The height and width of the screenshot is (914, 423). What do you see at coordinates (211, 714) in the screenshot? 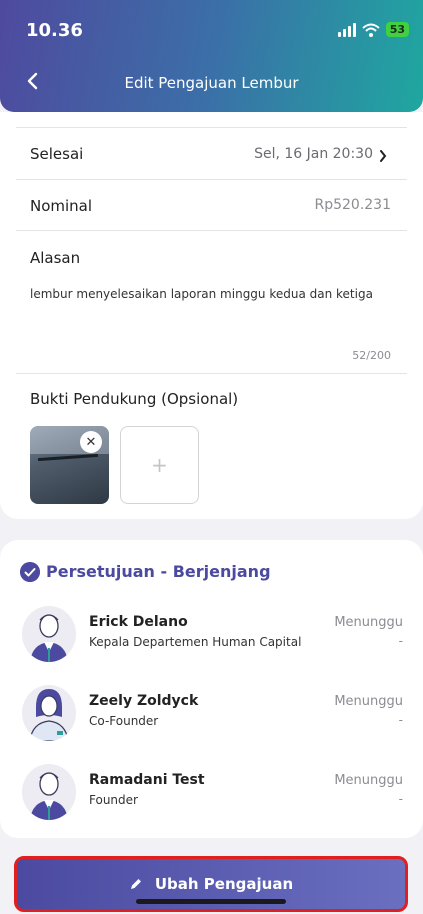
I see `approver-item: Zeely Zoldyck Co-Founder Menunggu -` at bounding box center [211, 714].